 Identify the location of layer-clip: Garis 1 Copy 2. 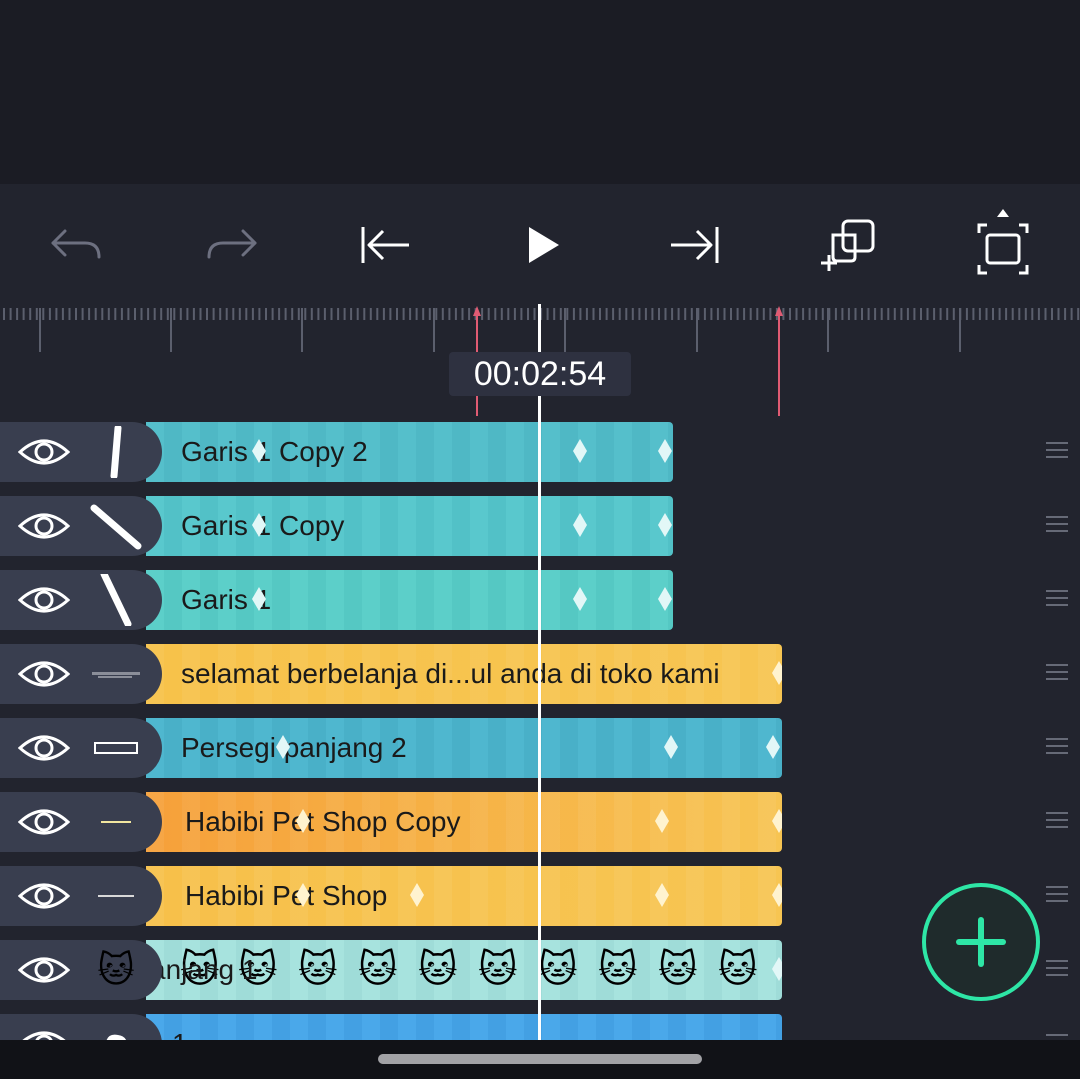
(409, 452).